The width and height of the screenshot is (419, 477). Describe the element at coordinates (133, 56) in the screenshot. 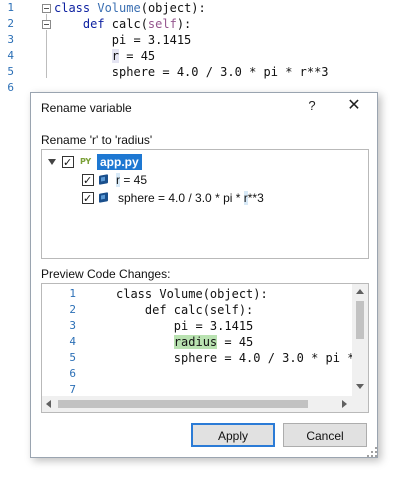

I see `code-text: r = 45` at that location.